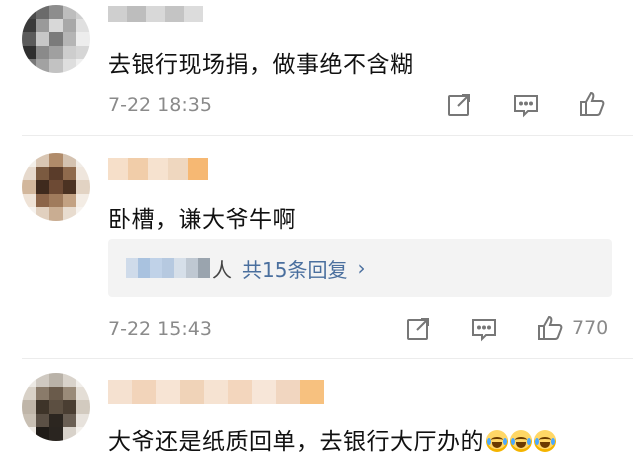  Describe the element at coordinates (202, 220) in the screenshot. I see `comment-text: 卧槽，谦大爷牛啊` at that location.